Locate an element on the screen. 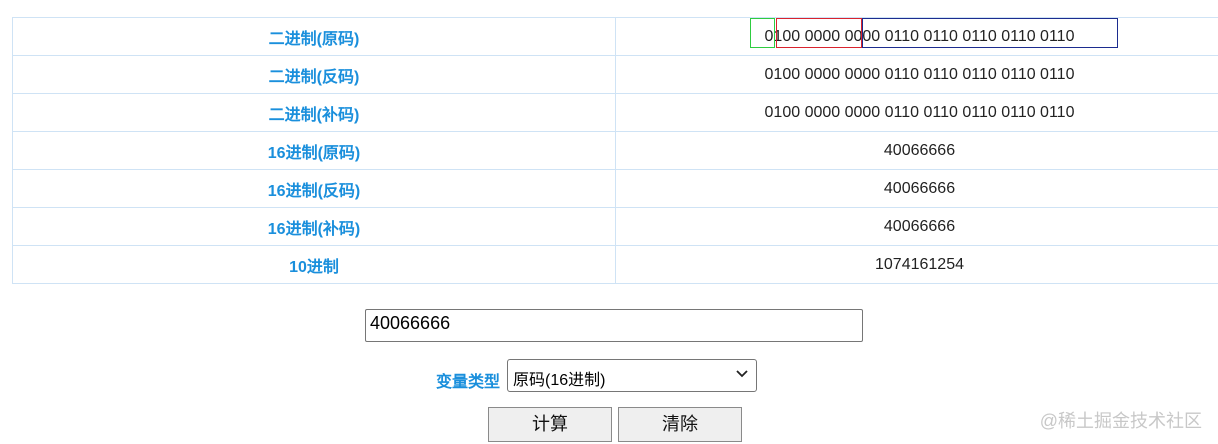 The height and width of the screenshot is (444, 1218). variable-type-label: 变量类型 is located at coordinates (468, 382).